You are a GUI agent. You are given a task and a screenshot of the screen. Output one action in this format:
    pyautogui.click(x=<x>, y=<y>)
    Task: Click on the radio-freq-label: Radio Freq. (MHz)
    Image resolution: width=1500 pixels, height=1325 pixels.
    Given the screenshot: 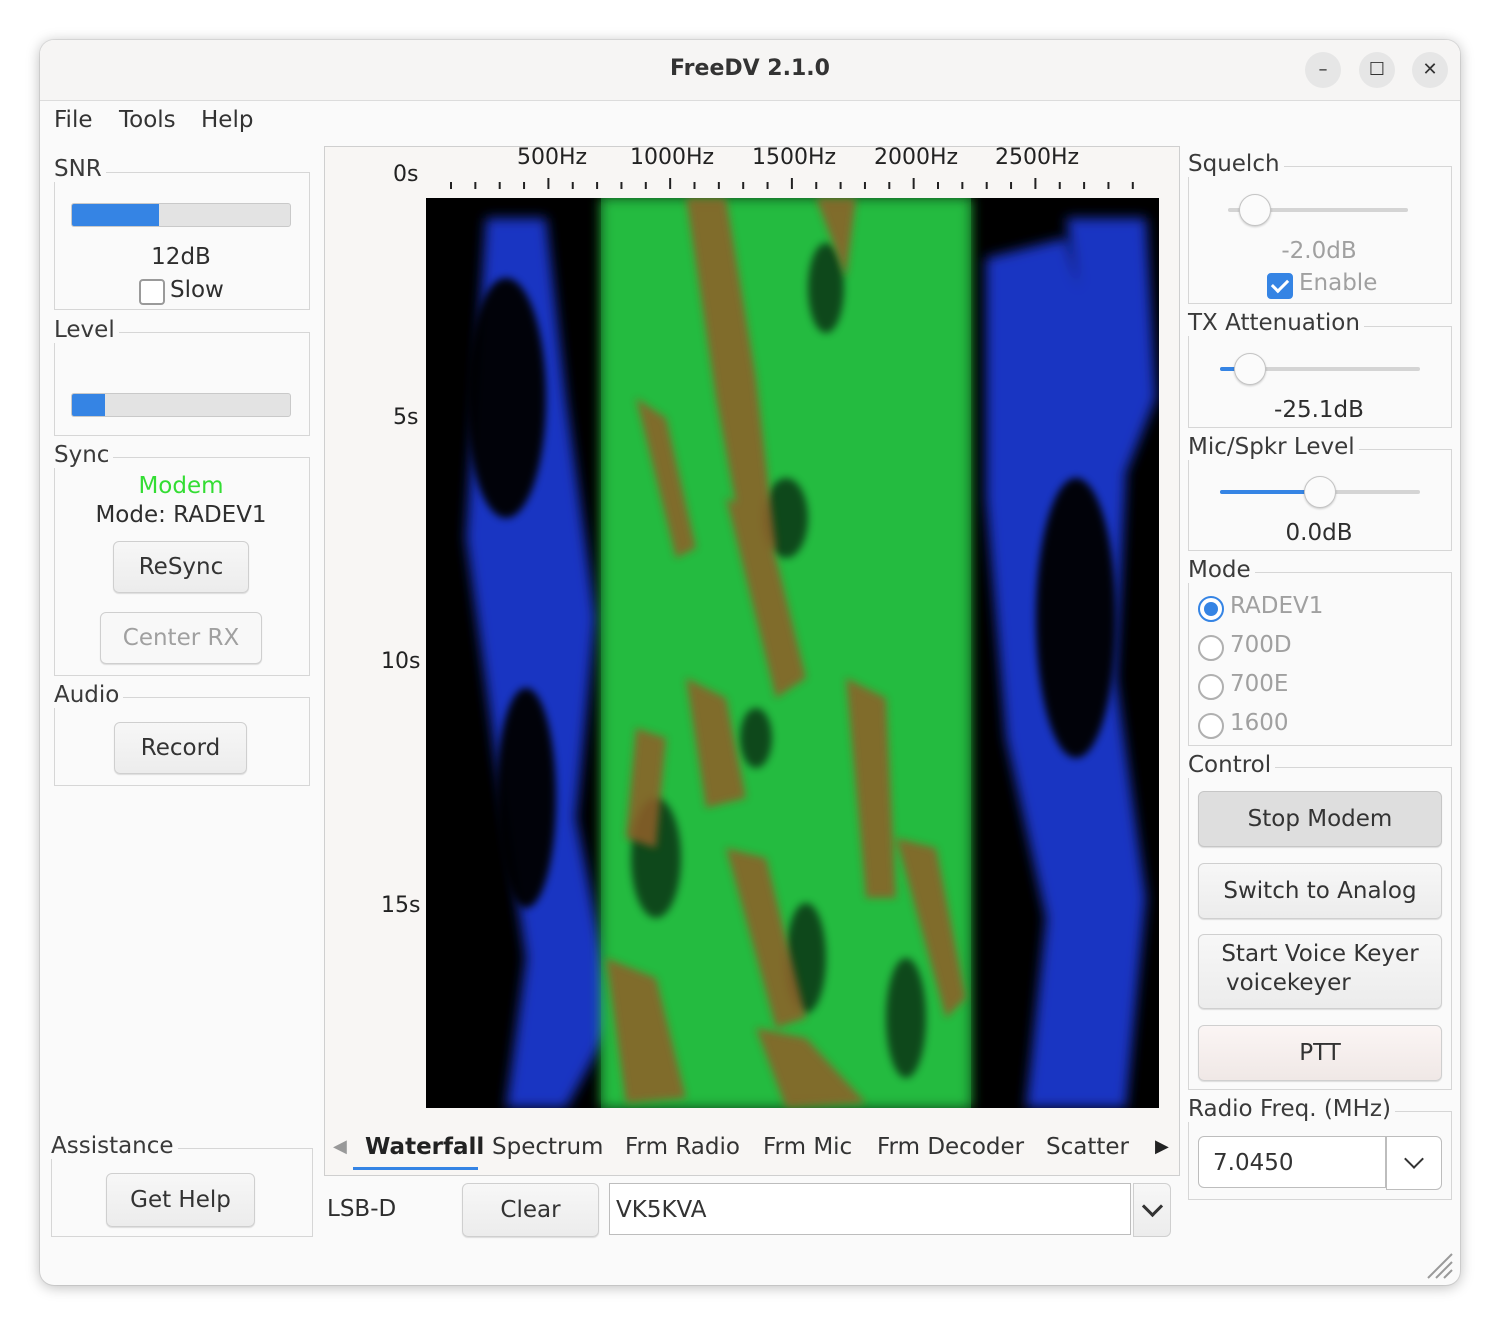 What is the action you would take?
    pyautogui.click(x=1291, y=1109)
    